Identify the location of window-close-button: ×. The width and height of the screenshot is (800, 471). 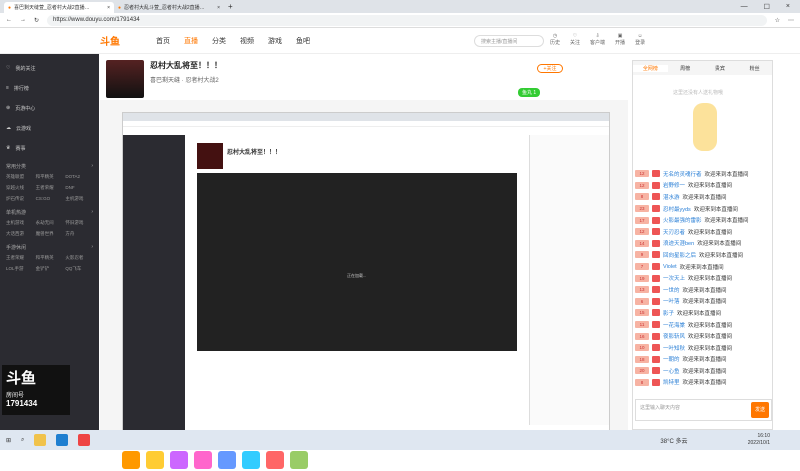
(788, 7).